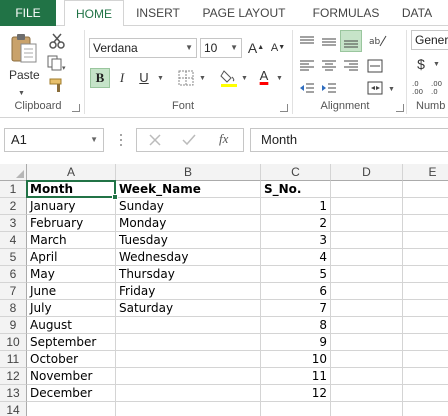 The height and width of the screenshot is (416, 448). I want to click on format-painter-icon, so click(57, 85).